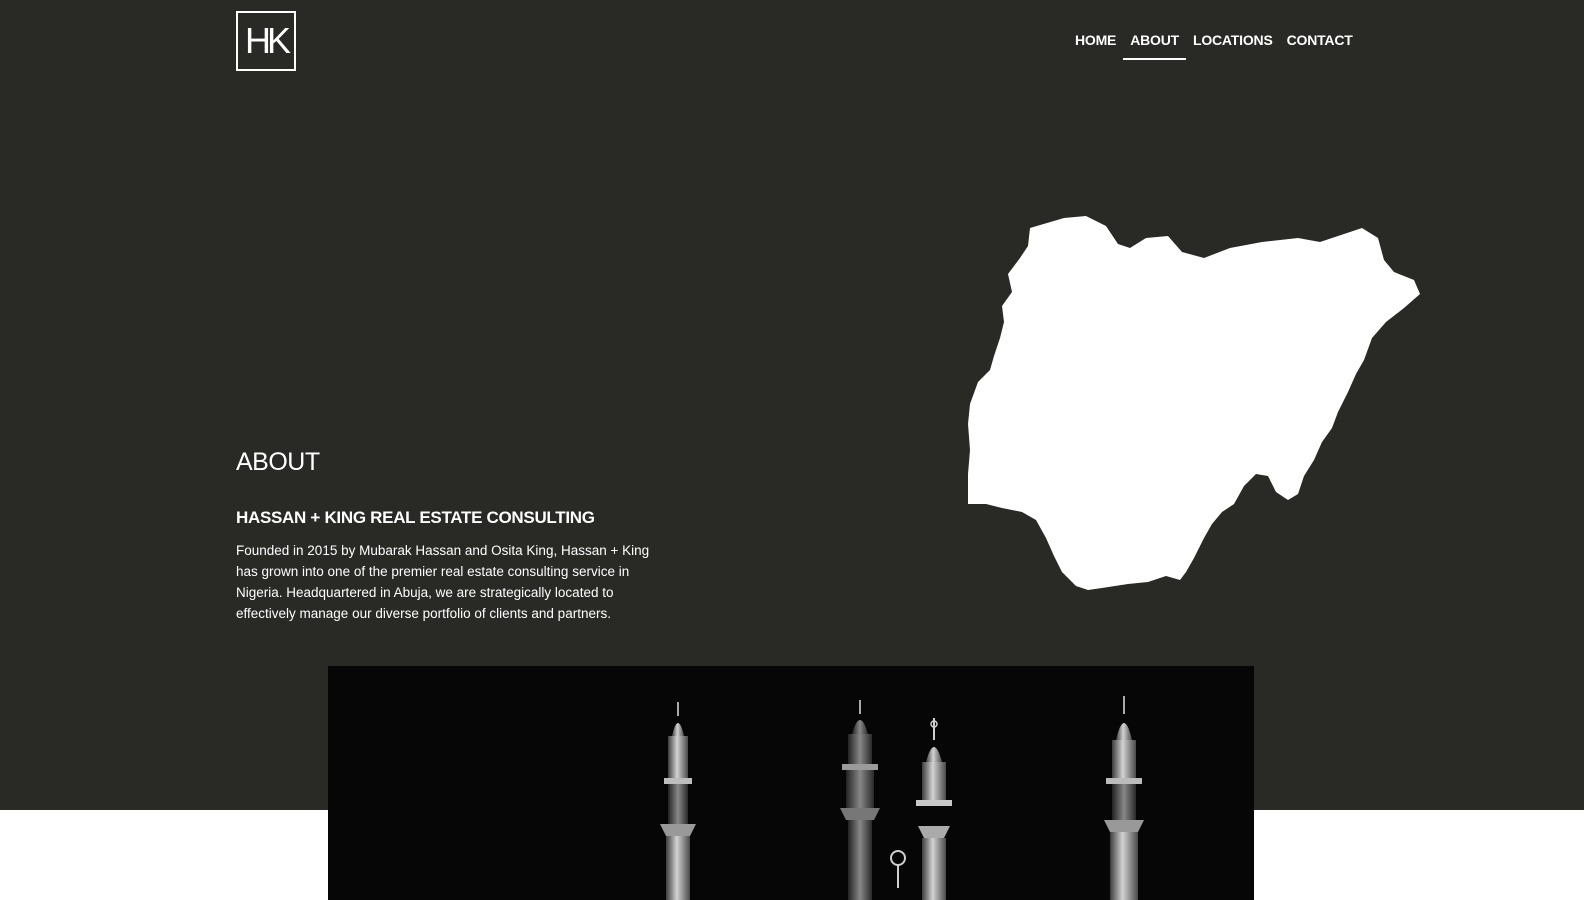 The image size is (1584, 900). I want to click on hk-logo: HK, so click(266, 41).